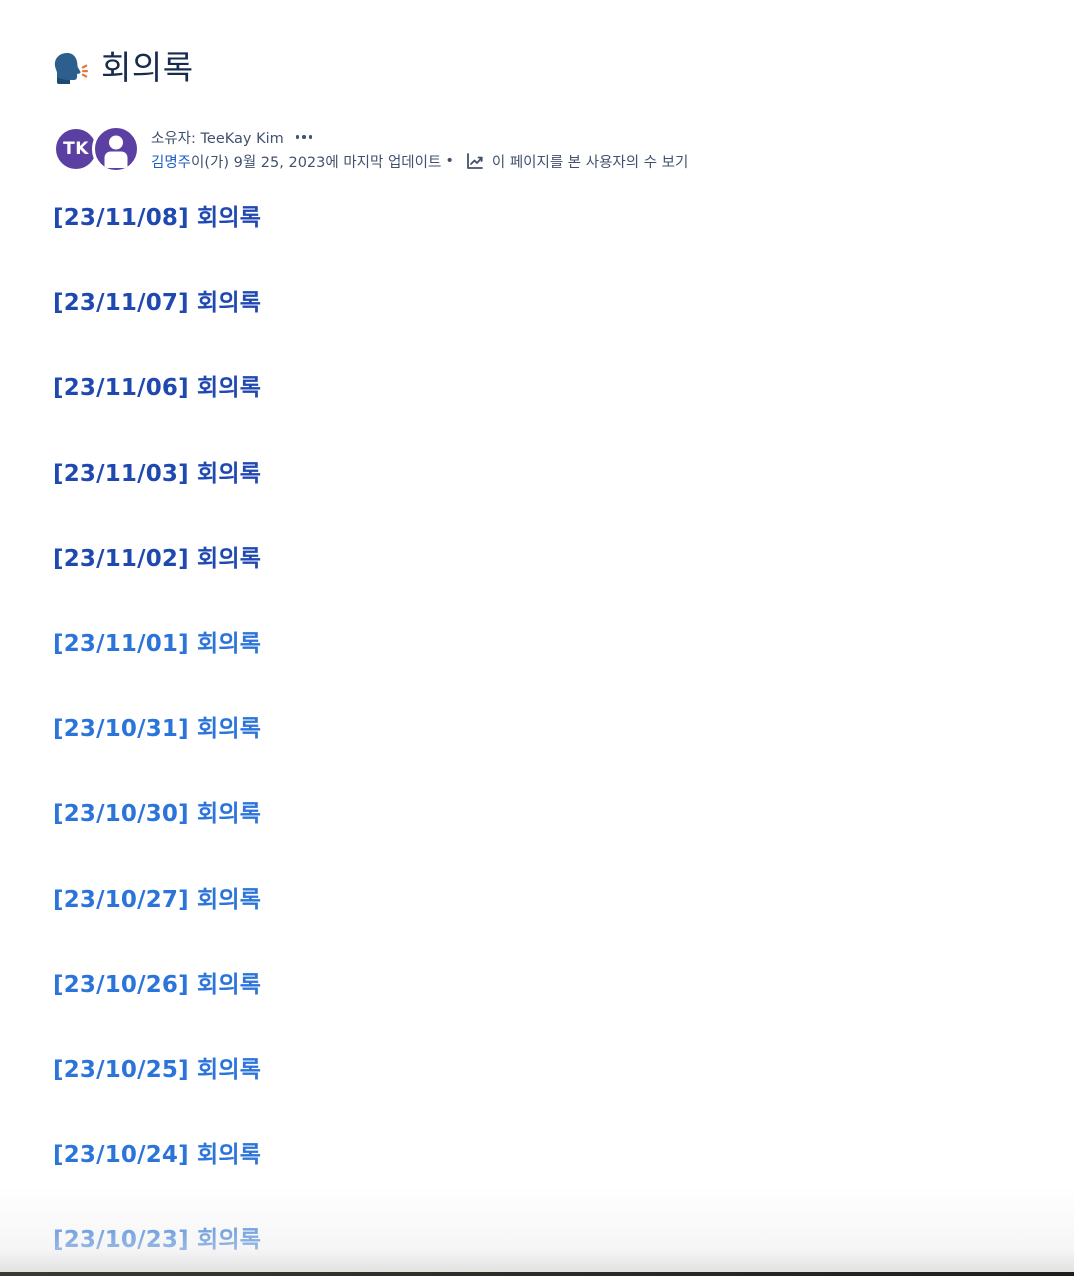  What do you see at coordinates (157, 729) in the screenshot?
I see `meeting-notes-link: [23/10/31] 회의록` at bounding box center [157, 729].